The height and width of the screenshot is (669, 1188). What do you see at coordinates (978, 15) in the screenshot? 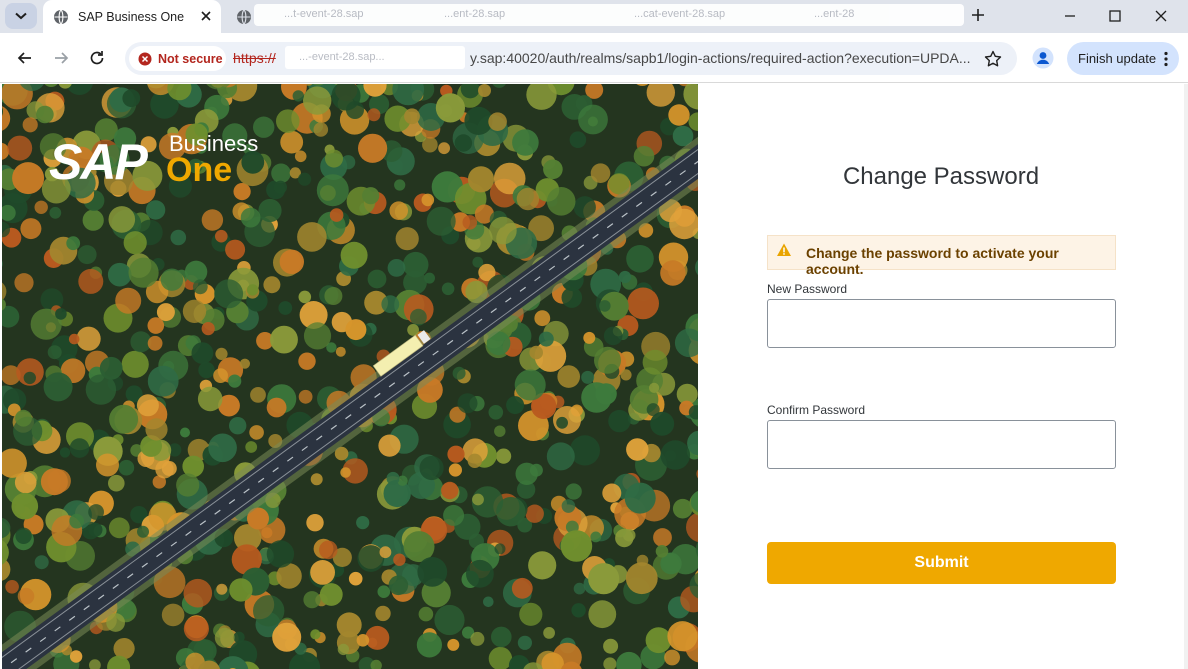
I see `new-tab-icon` at bounding box center [978, 15].